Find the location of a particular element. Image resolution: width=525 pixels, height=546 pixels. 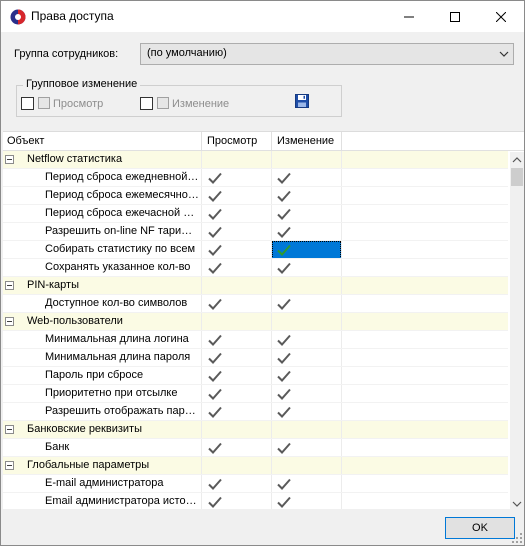

group-row: Netflow статистика is located at coordinates (255, 160).